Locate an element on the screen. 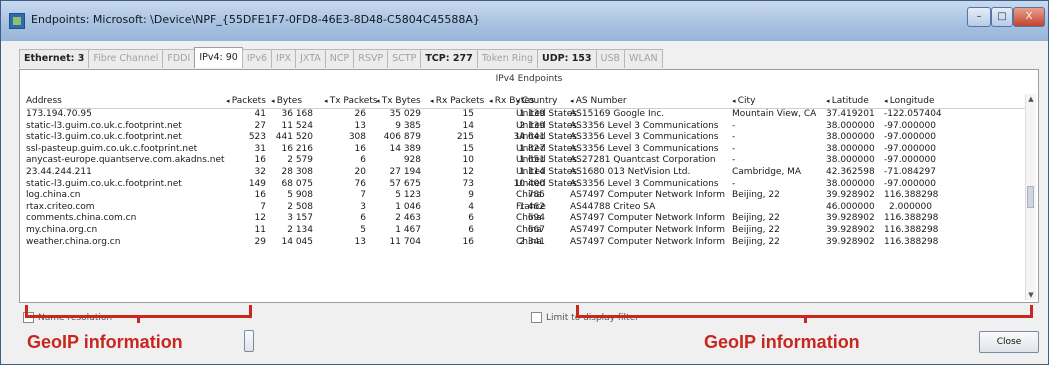 The image size is (1049, 365). cell-longitude: 2.000000 is located at coordinates (910, 206).